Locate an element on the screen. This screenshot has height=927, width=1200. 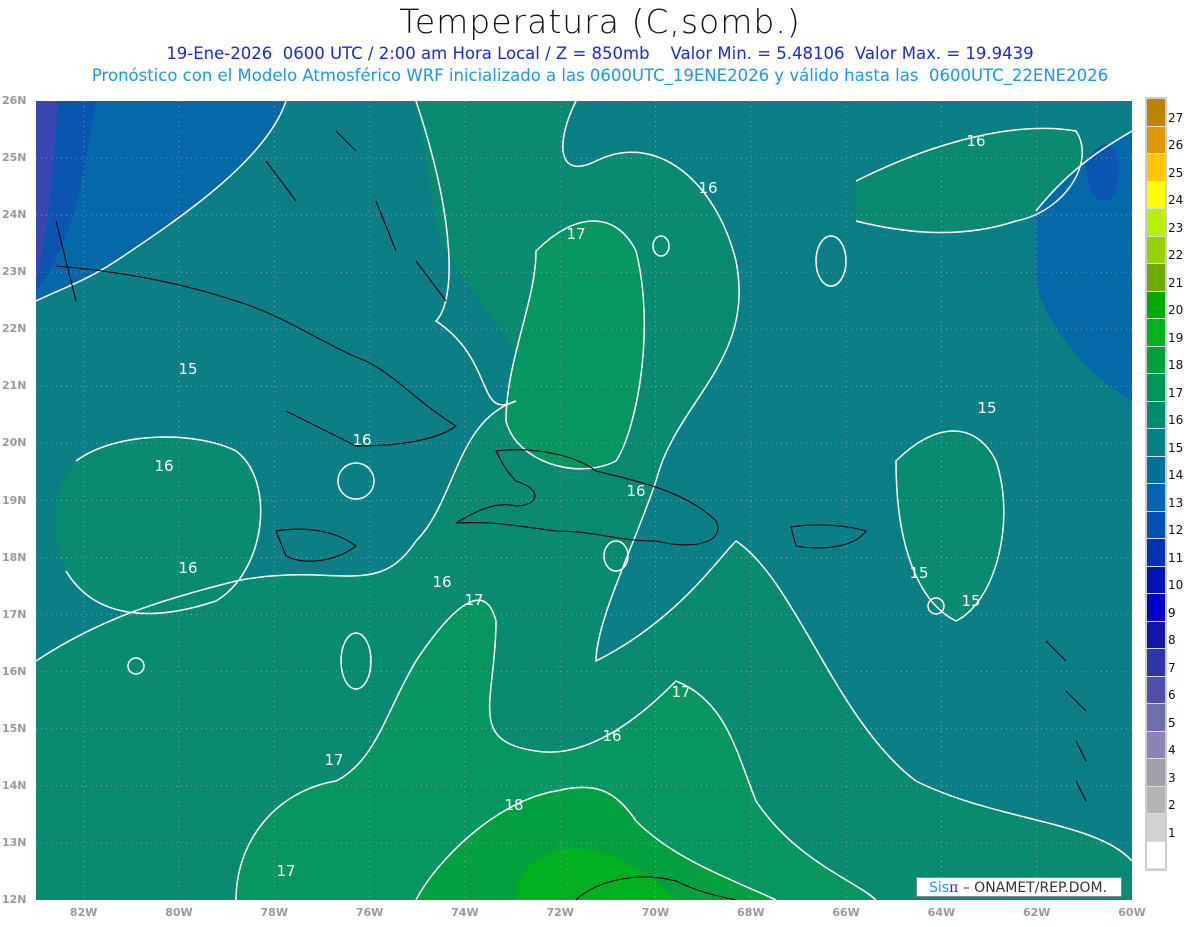
credit-box: Sisπ – ONAMET/REP.DOM. is located at coordinates (1019, 887).